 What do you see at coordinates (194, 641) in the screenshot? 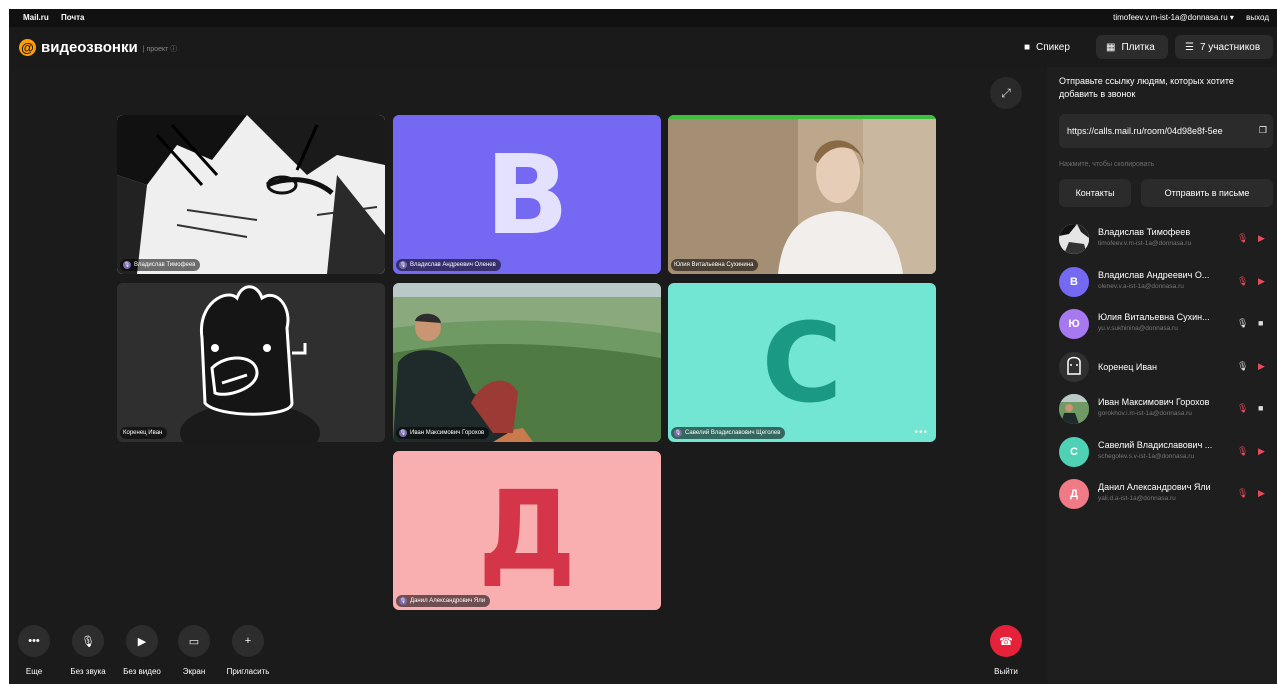
I see `screen-icon: ▭` at bounding box center [194, 641].